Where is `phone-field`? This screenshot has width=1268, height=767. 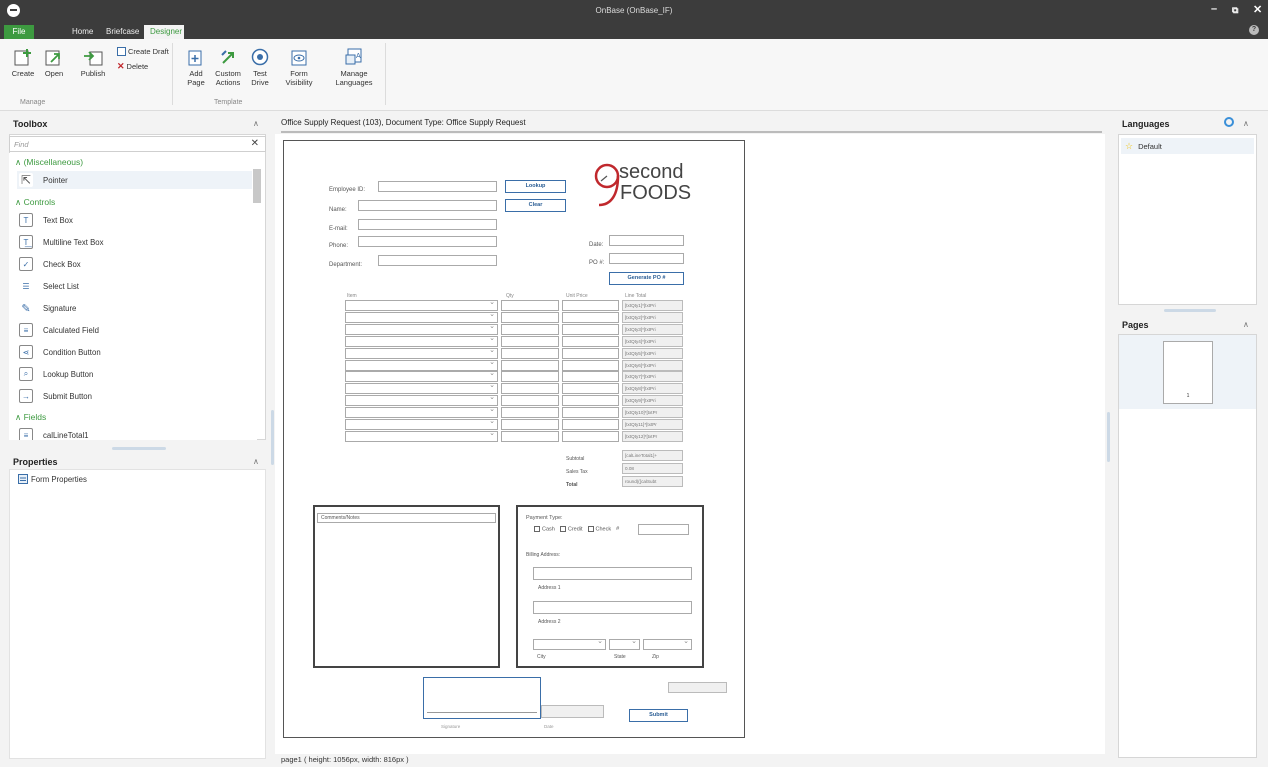
phone-field is located at coordinates (427, 241).